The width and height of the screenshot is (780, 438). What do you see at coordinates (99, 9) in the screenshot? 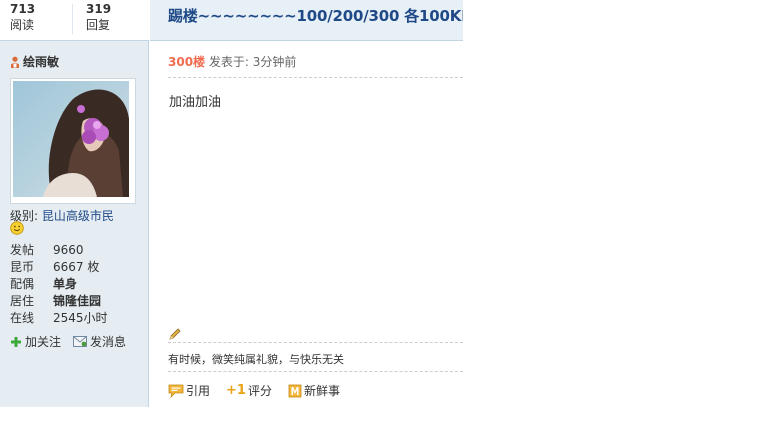
I see `replies-count: 319` at bounding box center [99, 9].